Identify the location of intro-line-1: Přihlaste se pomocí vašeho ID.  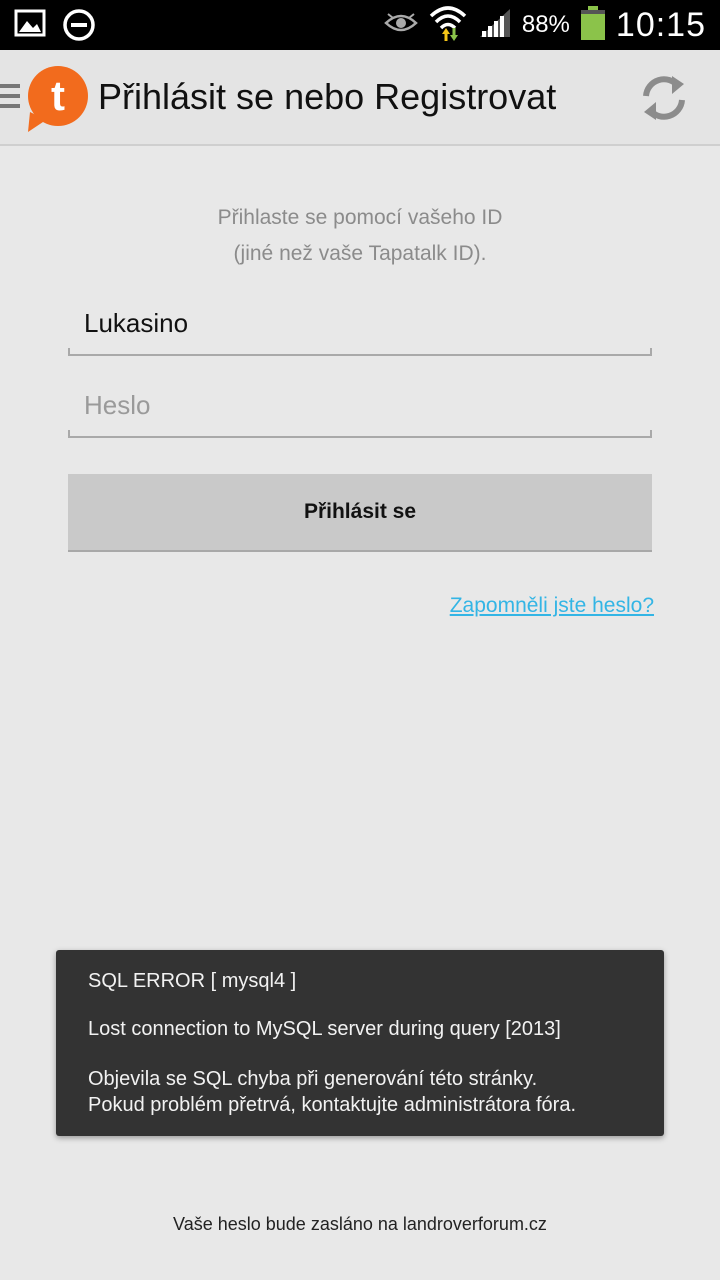
(360, 217).